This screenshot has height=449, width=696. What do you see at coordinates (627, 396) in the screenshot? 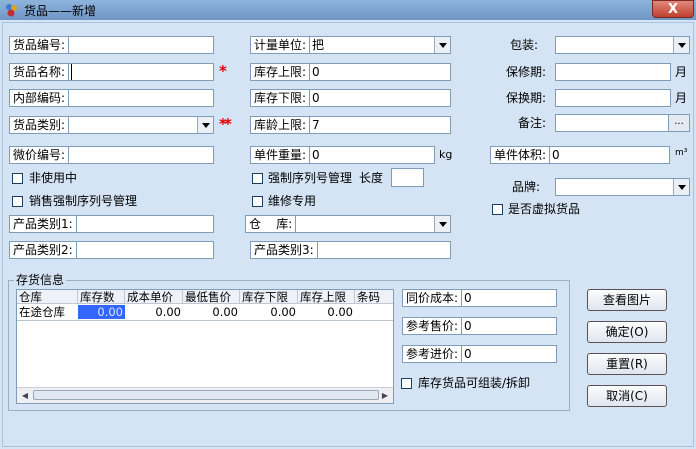
I see `cancel-button: 取消(C)` at bounding box center [627, 396].